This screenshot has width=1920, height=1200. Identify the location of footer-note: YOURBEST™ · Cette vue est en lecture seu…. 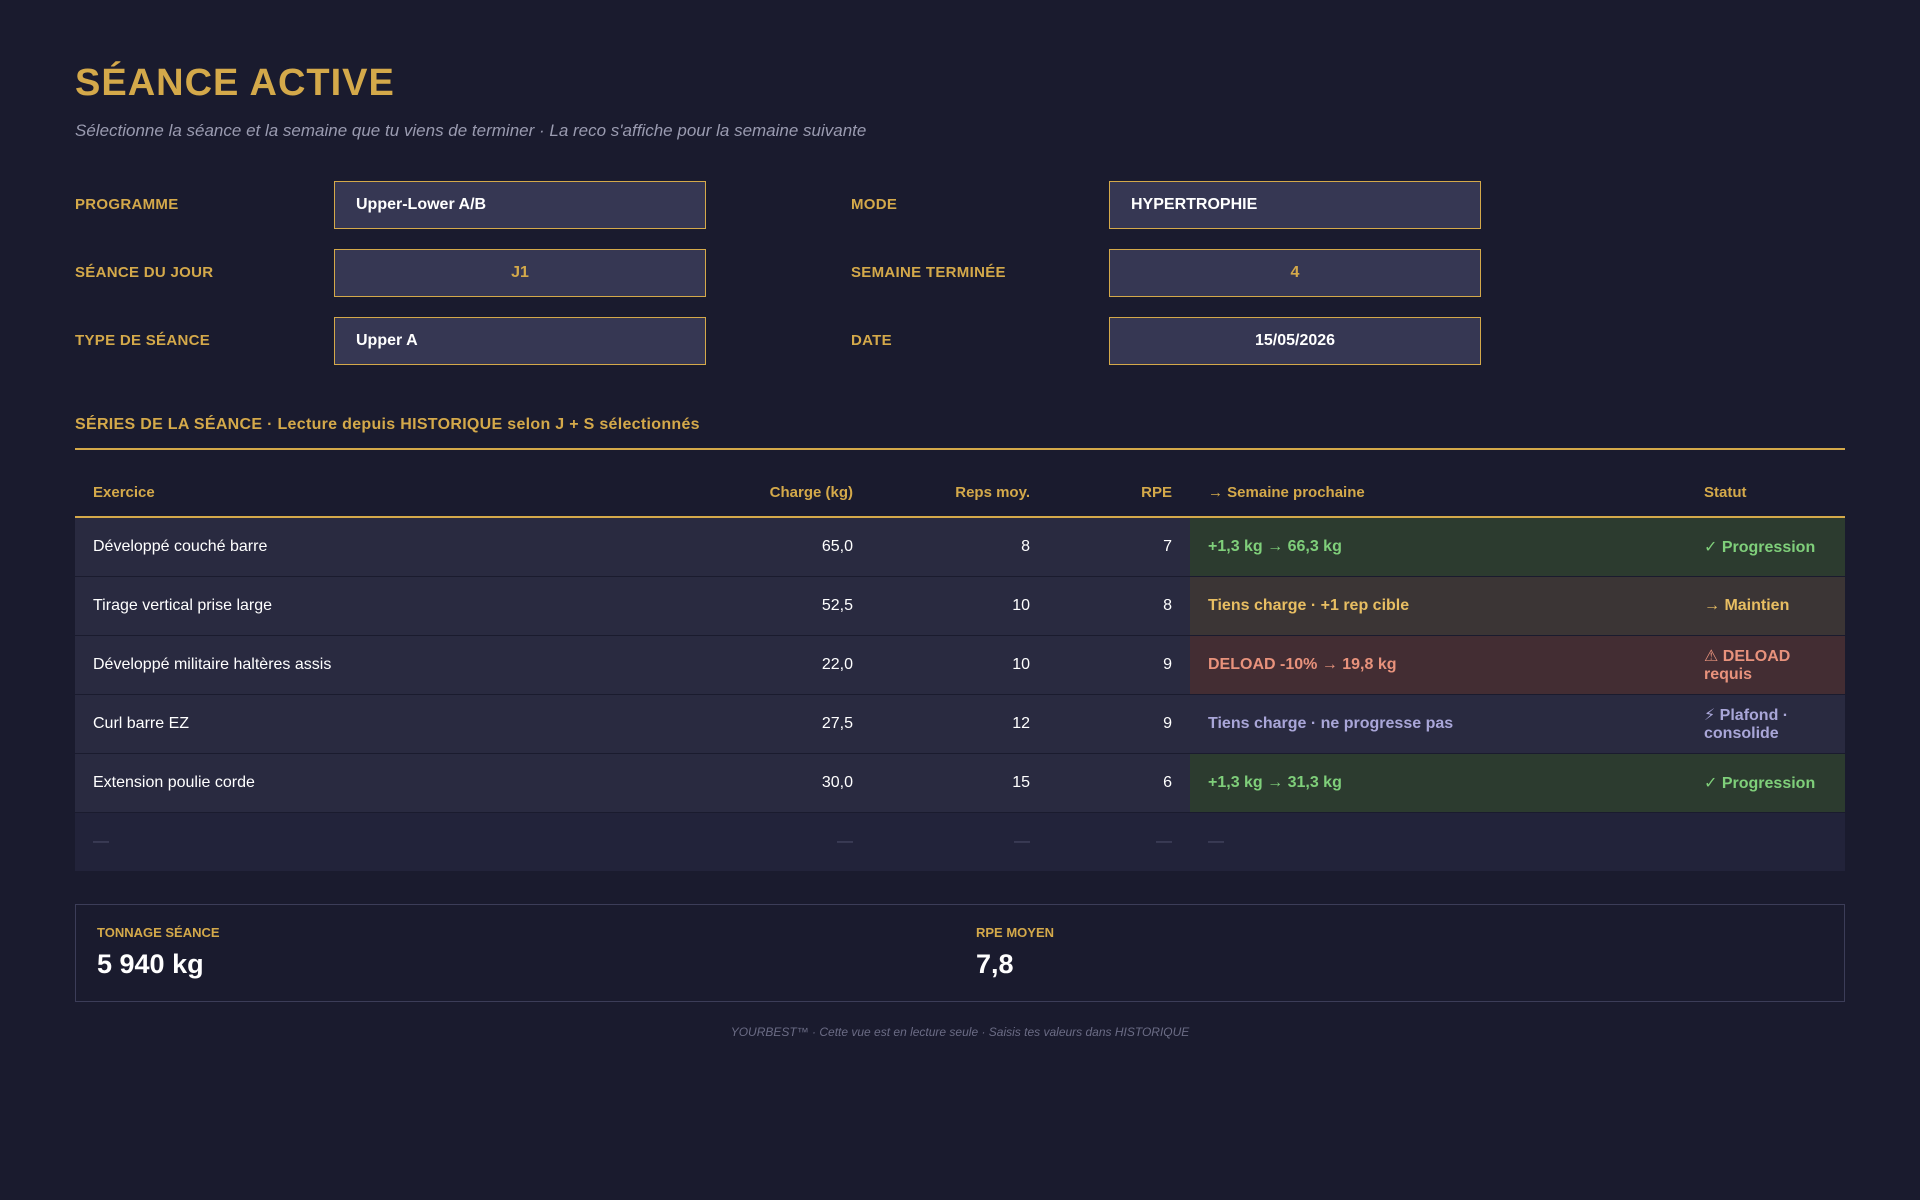
(960, 1032).